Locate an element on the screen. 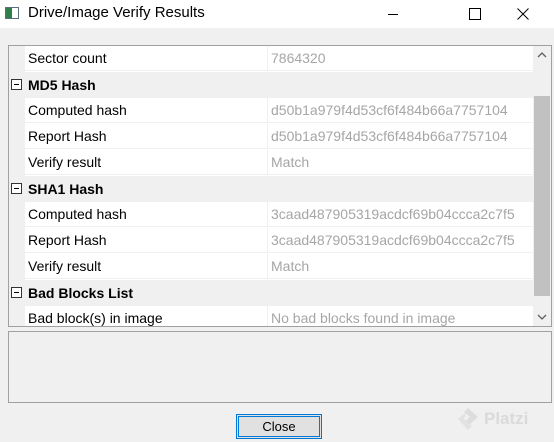  property-value: 7864320 is located at coordinates (400, 58).